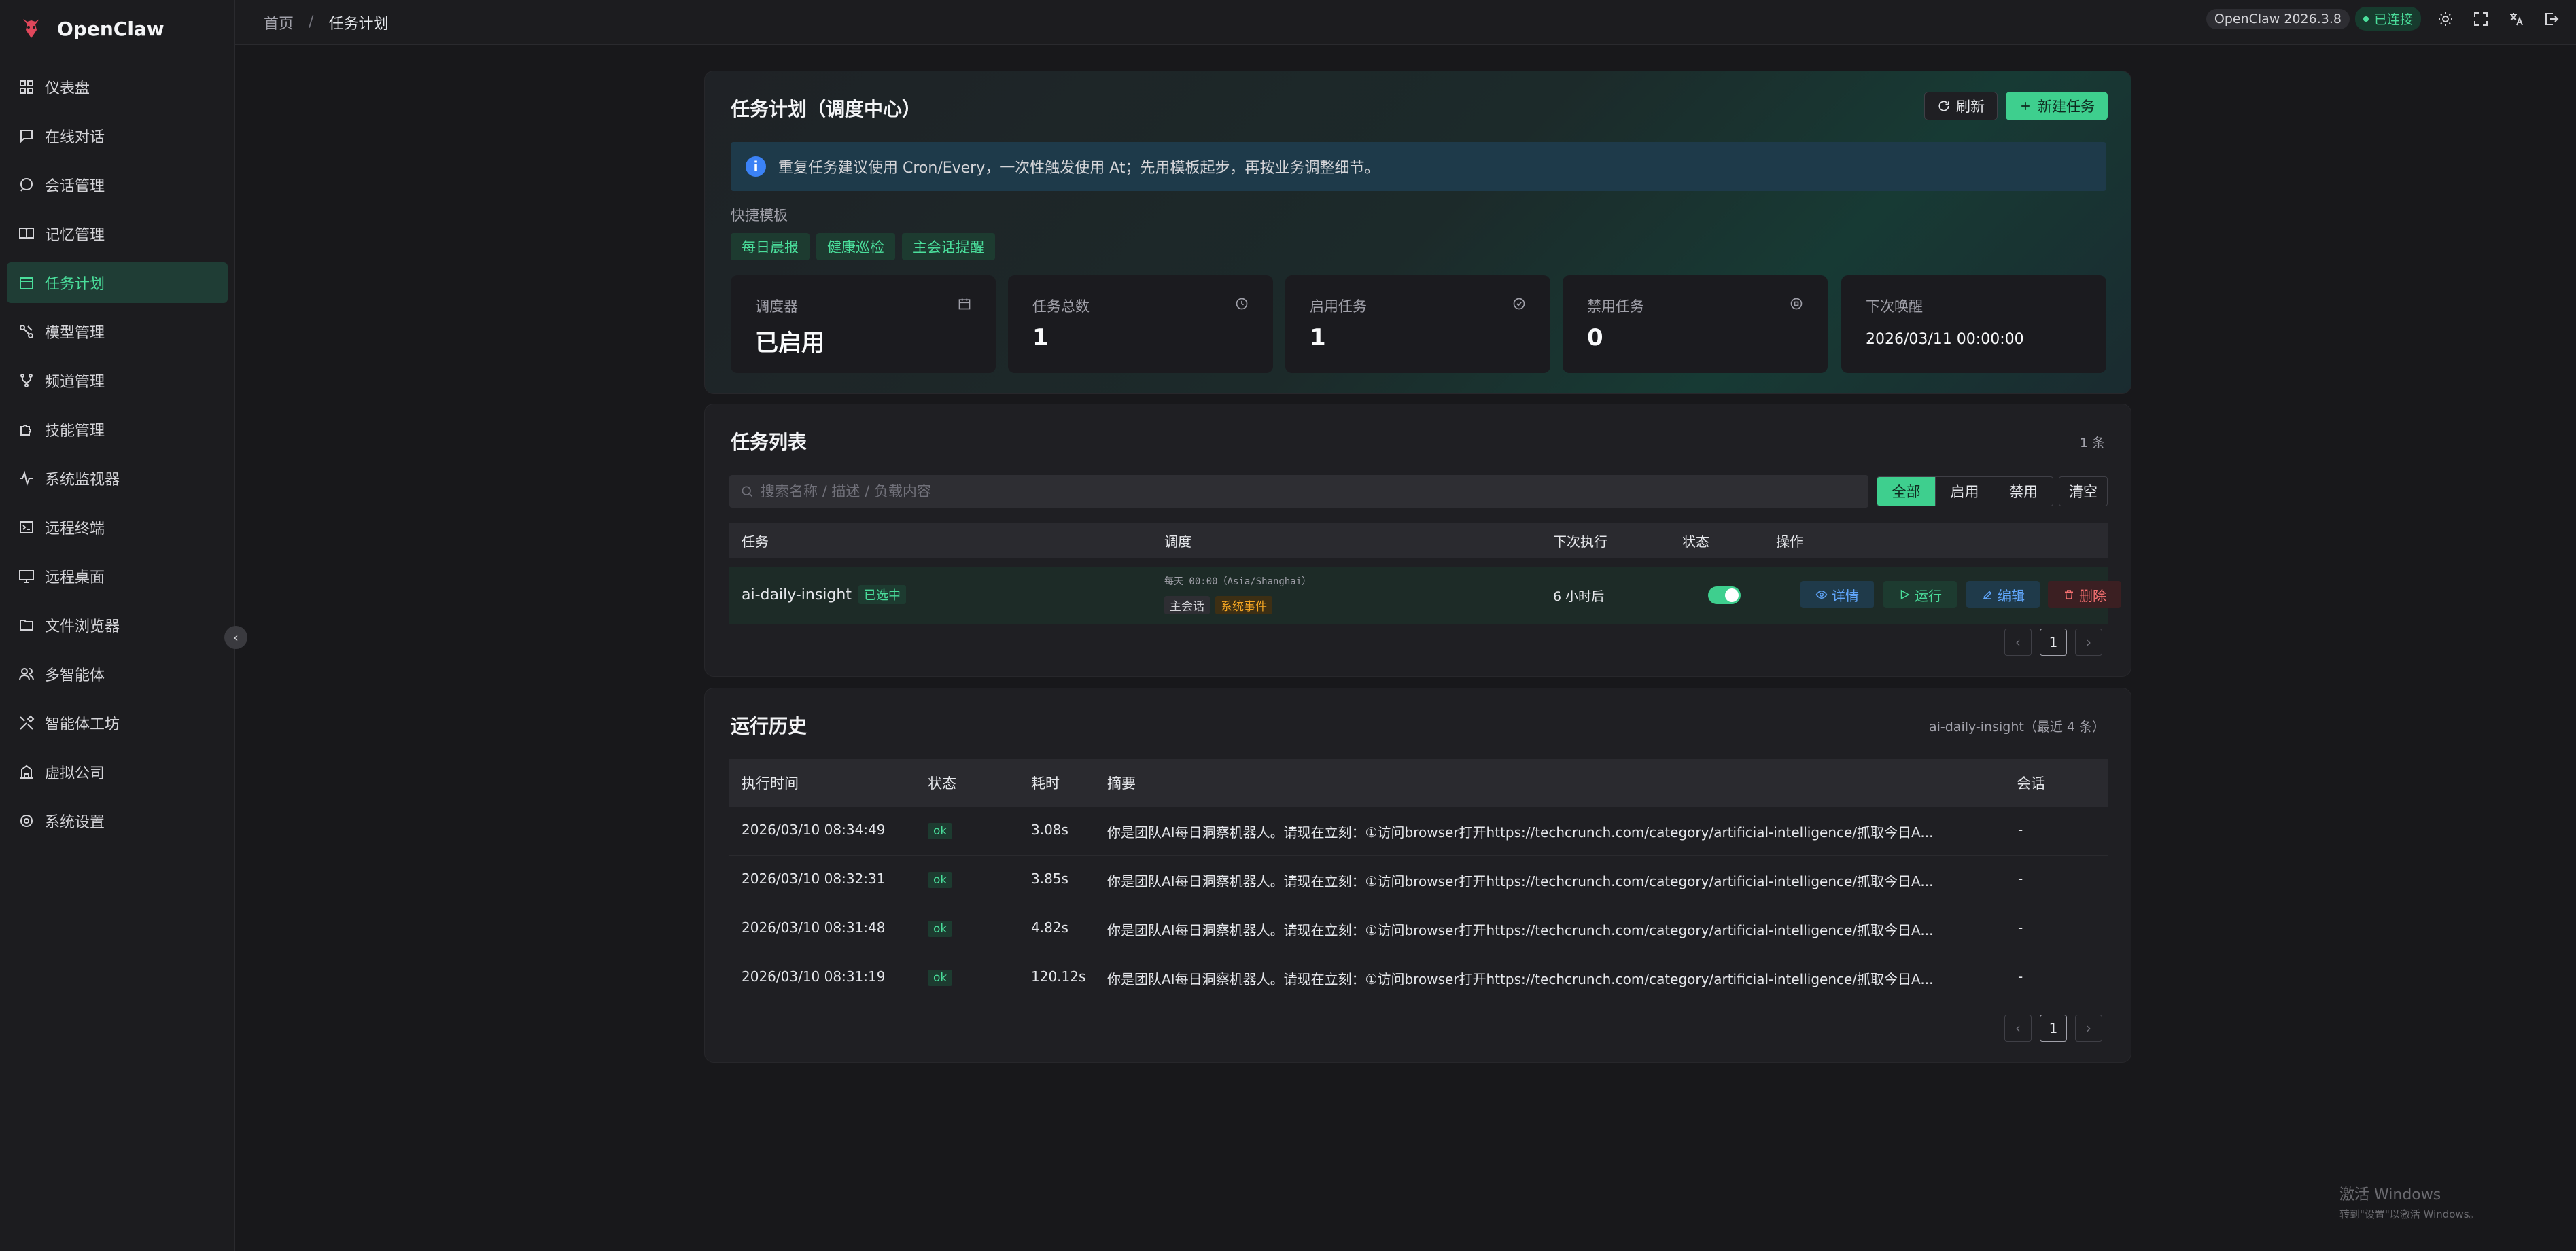 This screenshot has height=1251, width=2576. What do you see at coordinates (2011, 595) in the screenshot?
I see `edit-label: 编辑` at bounding box center [2011, 595].